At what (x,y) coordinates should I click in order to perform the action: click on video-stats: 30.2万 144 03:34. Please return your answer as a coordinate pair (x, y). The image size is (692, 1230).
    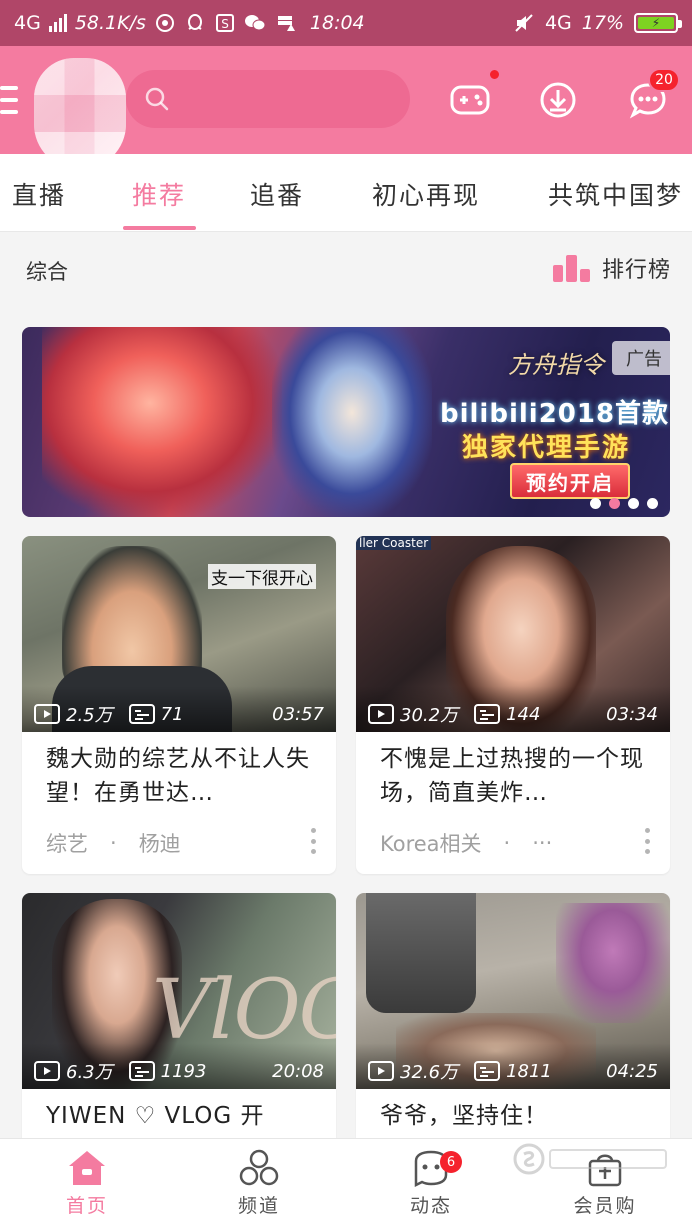
    Looking at the image, I should click on (513, 714).